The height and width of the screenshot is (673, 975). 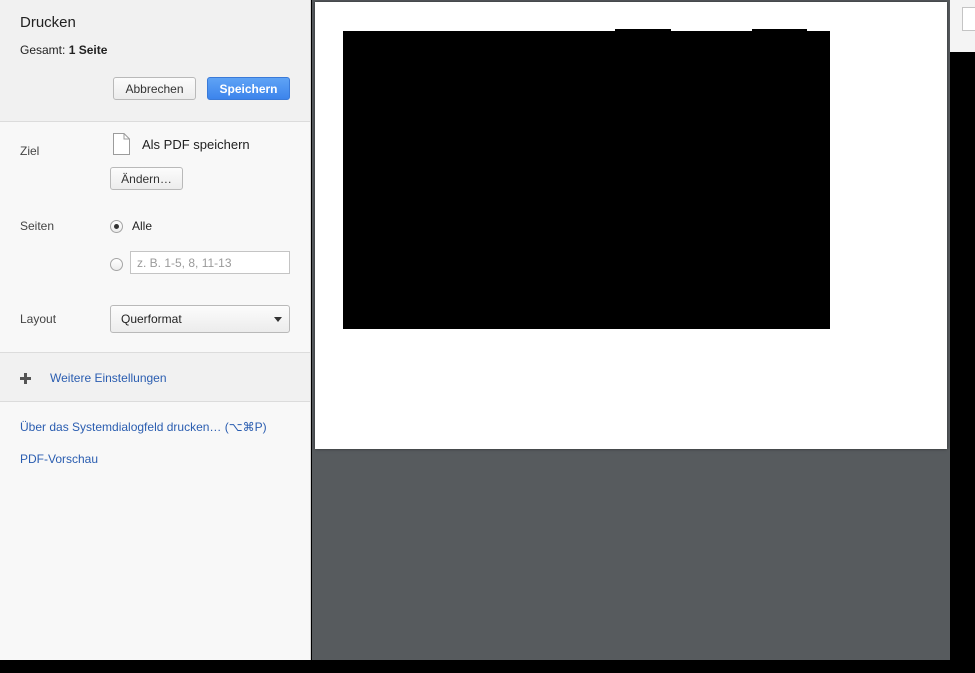 What do you see at coordinates (108, 378) in the screenshot?
I see `more-settings-link: Weitere Einstellungen` at bounding box center [108, 378].